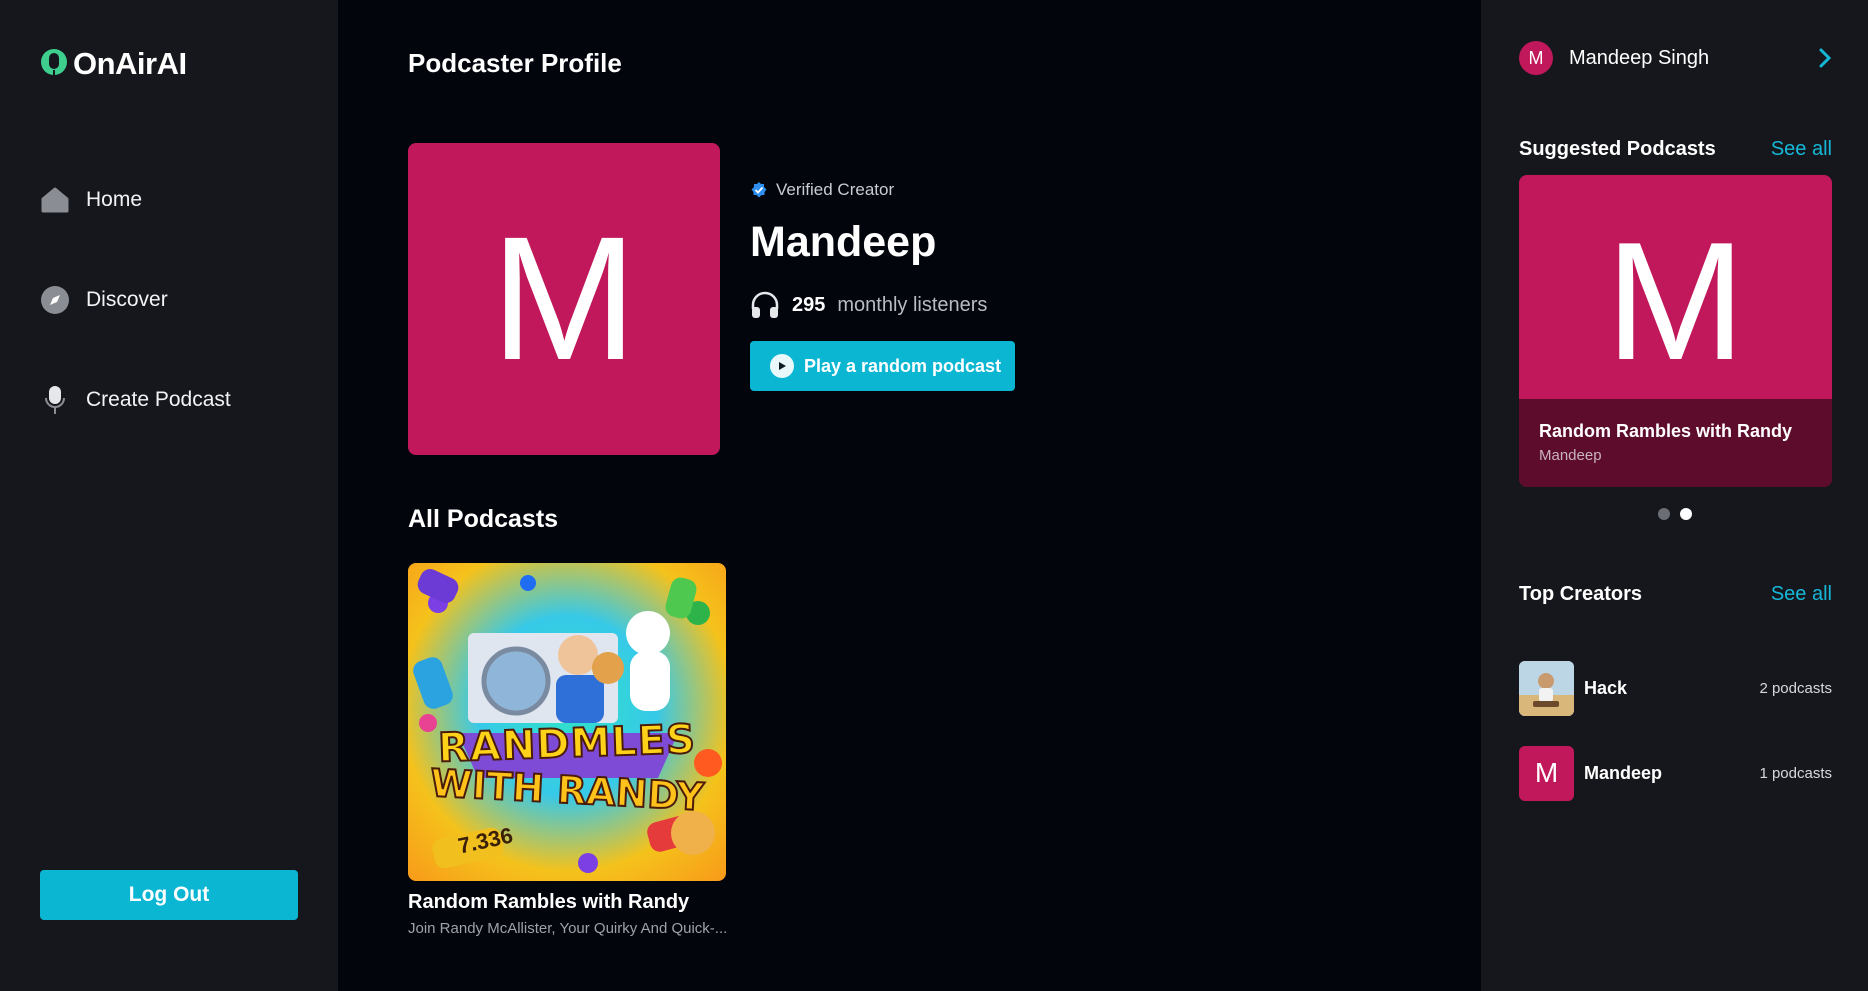  I want to click on user-name: Mandeep Singh, so click(1639, 57).